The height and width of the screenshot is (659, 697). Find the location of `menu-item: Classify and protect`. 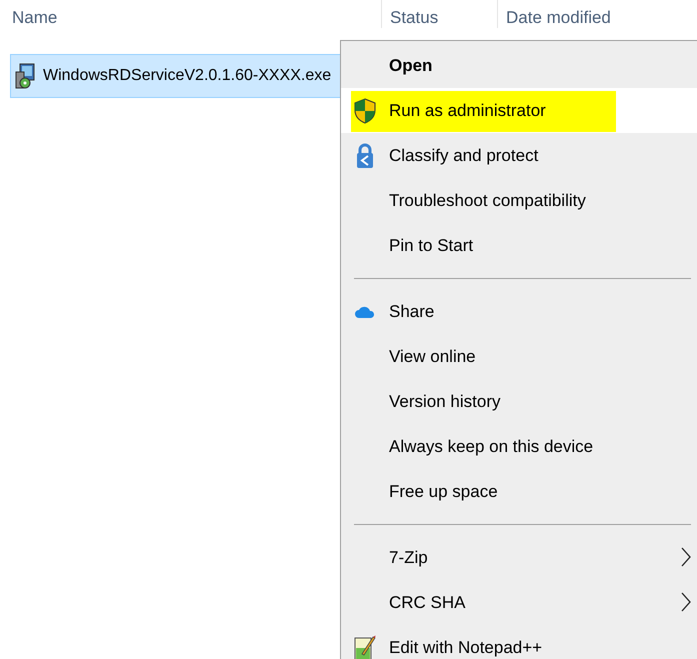

menu-item: Classify and protect is located at coordinates (519, 155).